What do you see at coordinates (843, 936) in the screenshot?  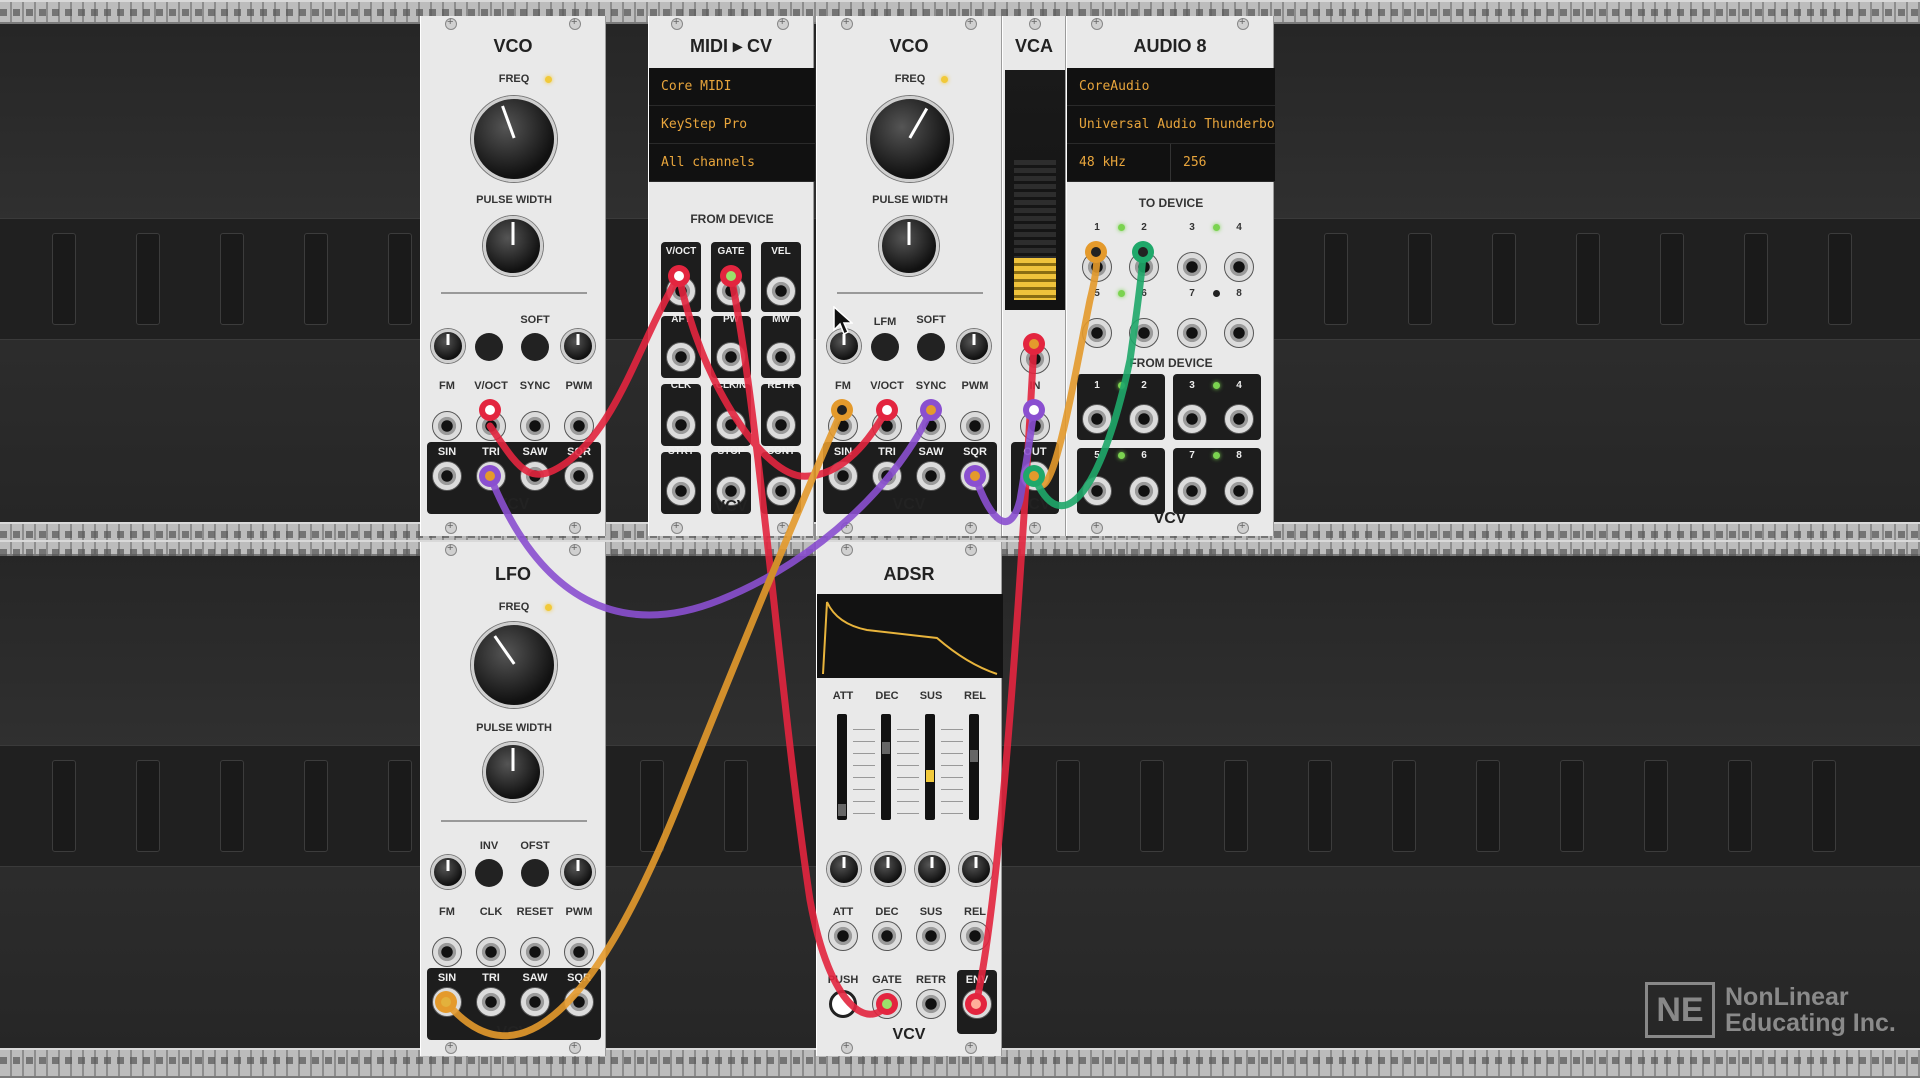 I see `att-cv-jack` at bounding box center [843, 936].